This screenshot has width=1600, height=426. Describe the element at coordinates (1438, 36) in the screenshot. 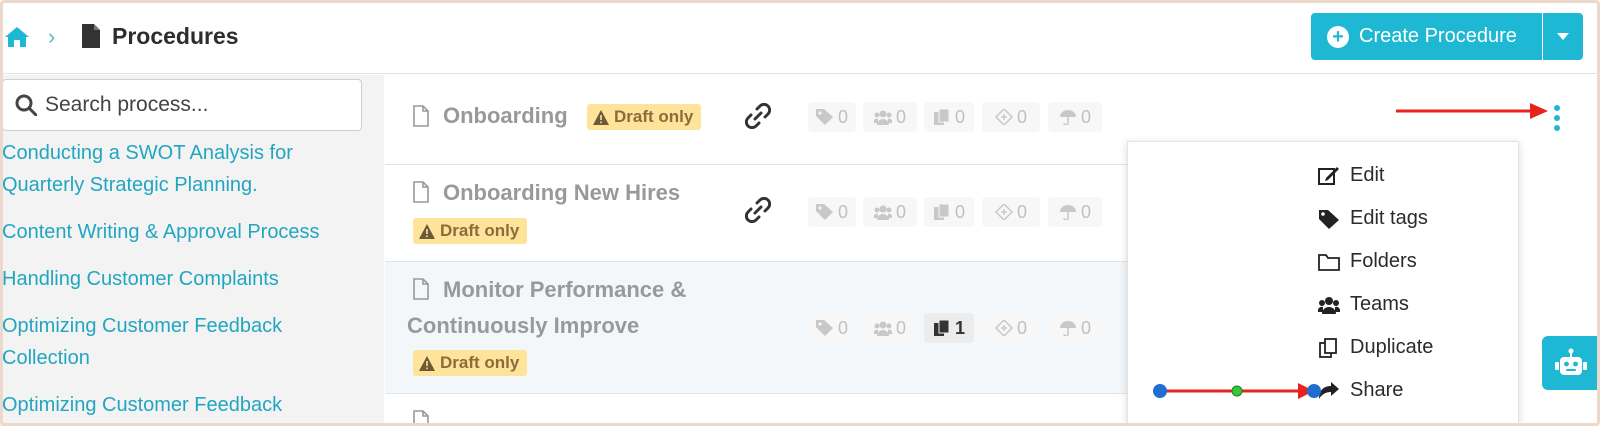

I see `create-procedure-label: Create Procedure` at that location.